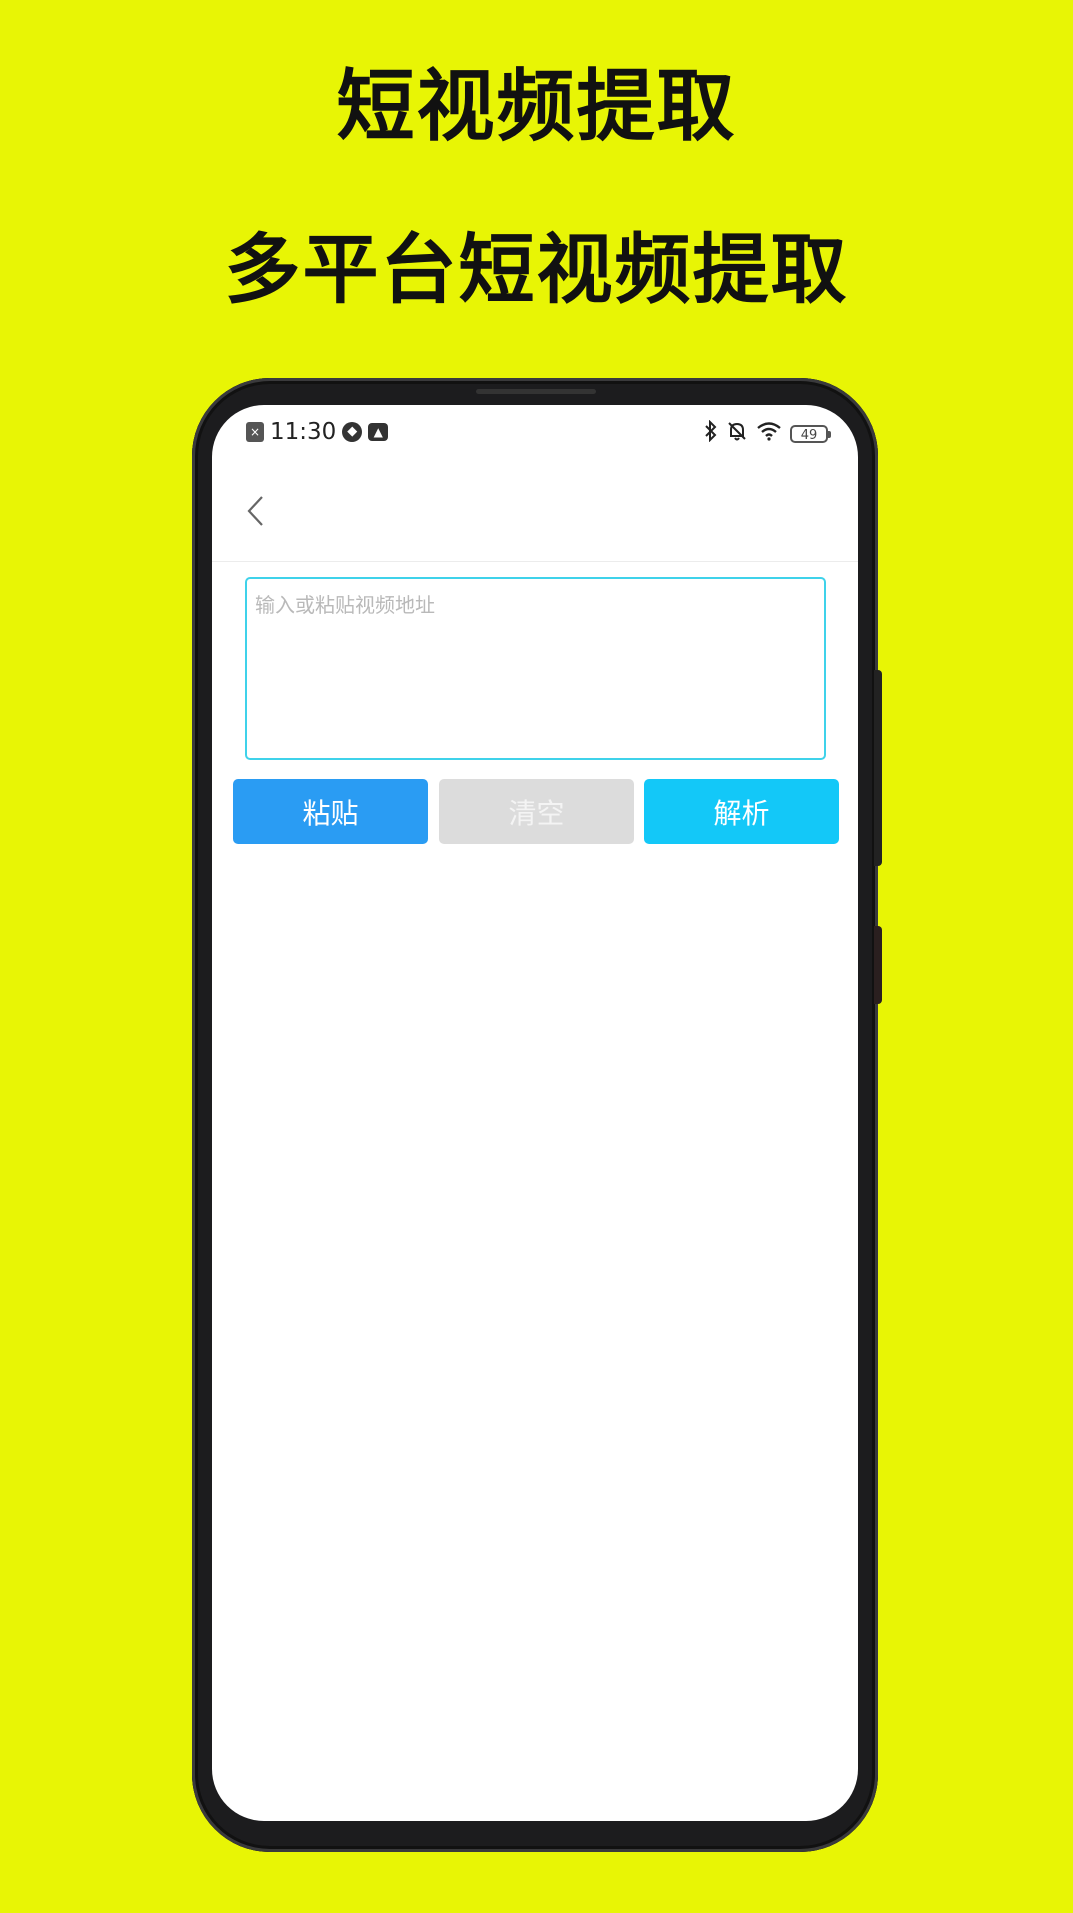 The image size is (1073, 1913). I want to click on sim-off-icon: ×, so click(255, 432).